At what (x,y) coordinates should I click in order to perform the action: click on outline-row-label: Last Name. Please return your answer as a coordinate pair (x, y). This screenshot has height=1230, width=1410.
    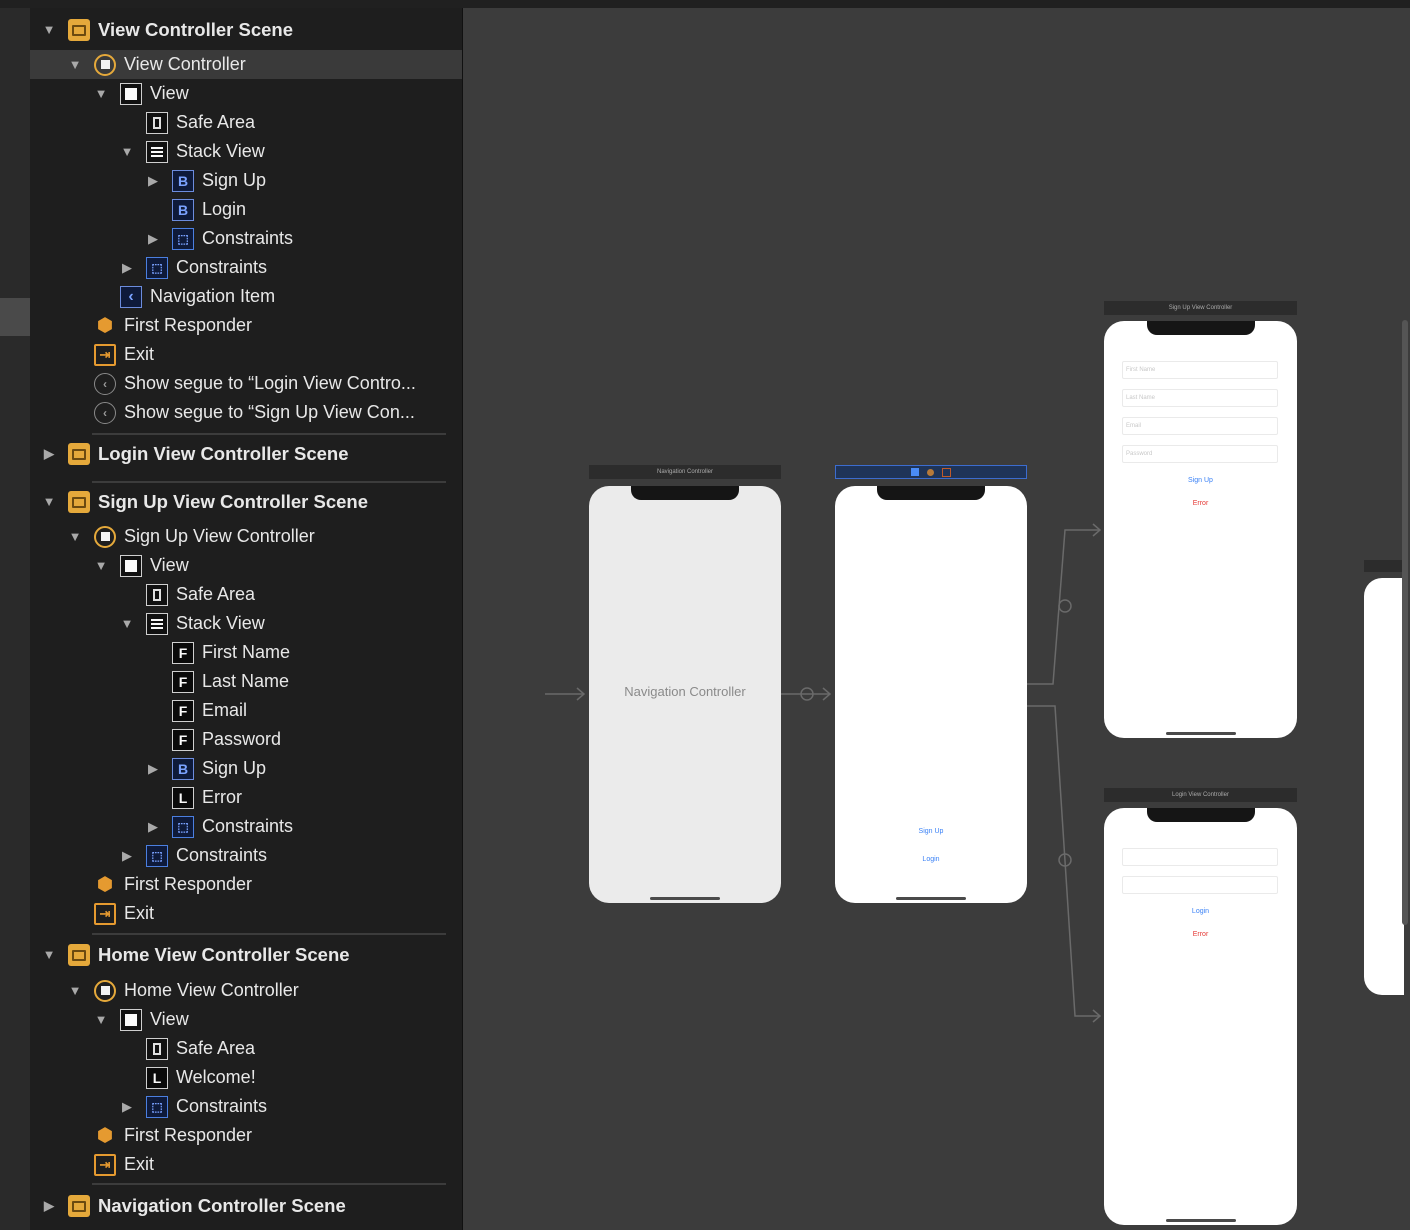
    Looking at the image, I should click on (246, 681).